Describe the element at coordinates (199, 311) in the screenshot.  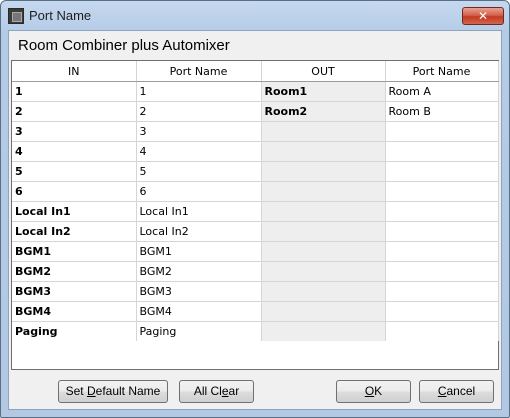
I see `in-port-name-cell: BGM4` at that location.